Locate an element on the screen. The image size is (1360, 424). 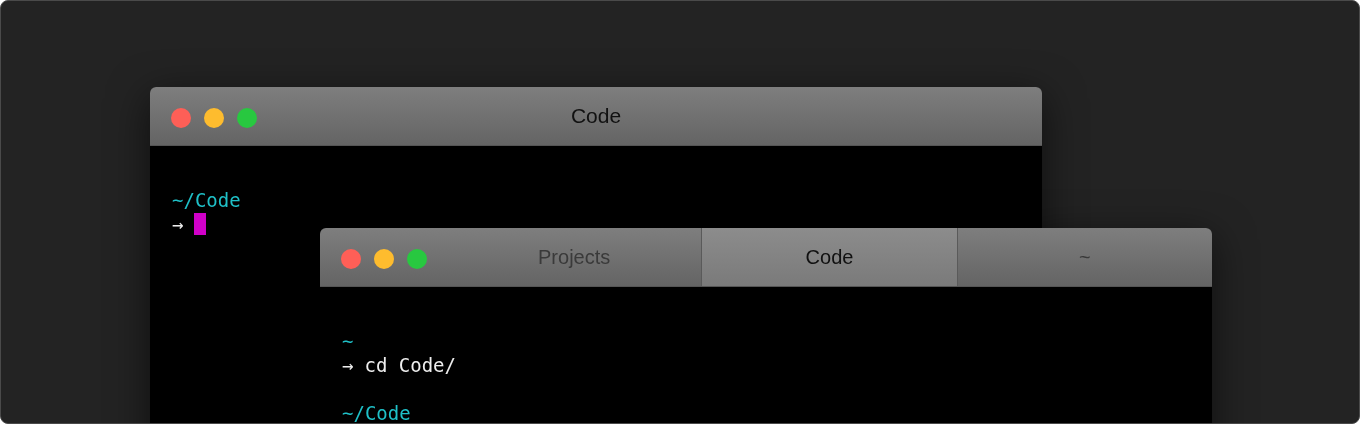
path-text: ~ is located at coordinates (348, 341).